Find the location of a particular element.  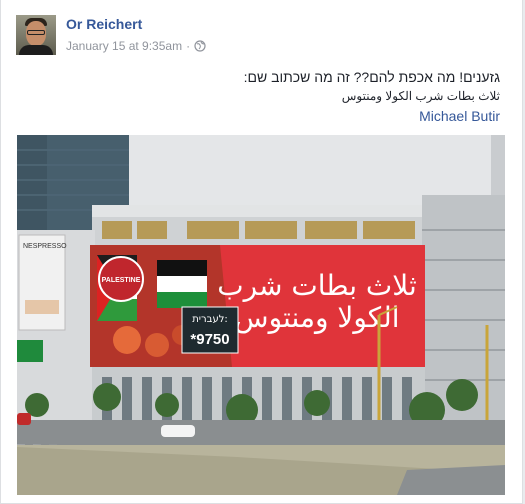

billboard-arabic-line1: ثلاث بطات شرب is located at coordinates (317, 285).